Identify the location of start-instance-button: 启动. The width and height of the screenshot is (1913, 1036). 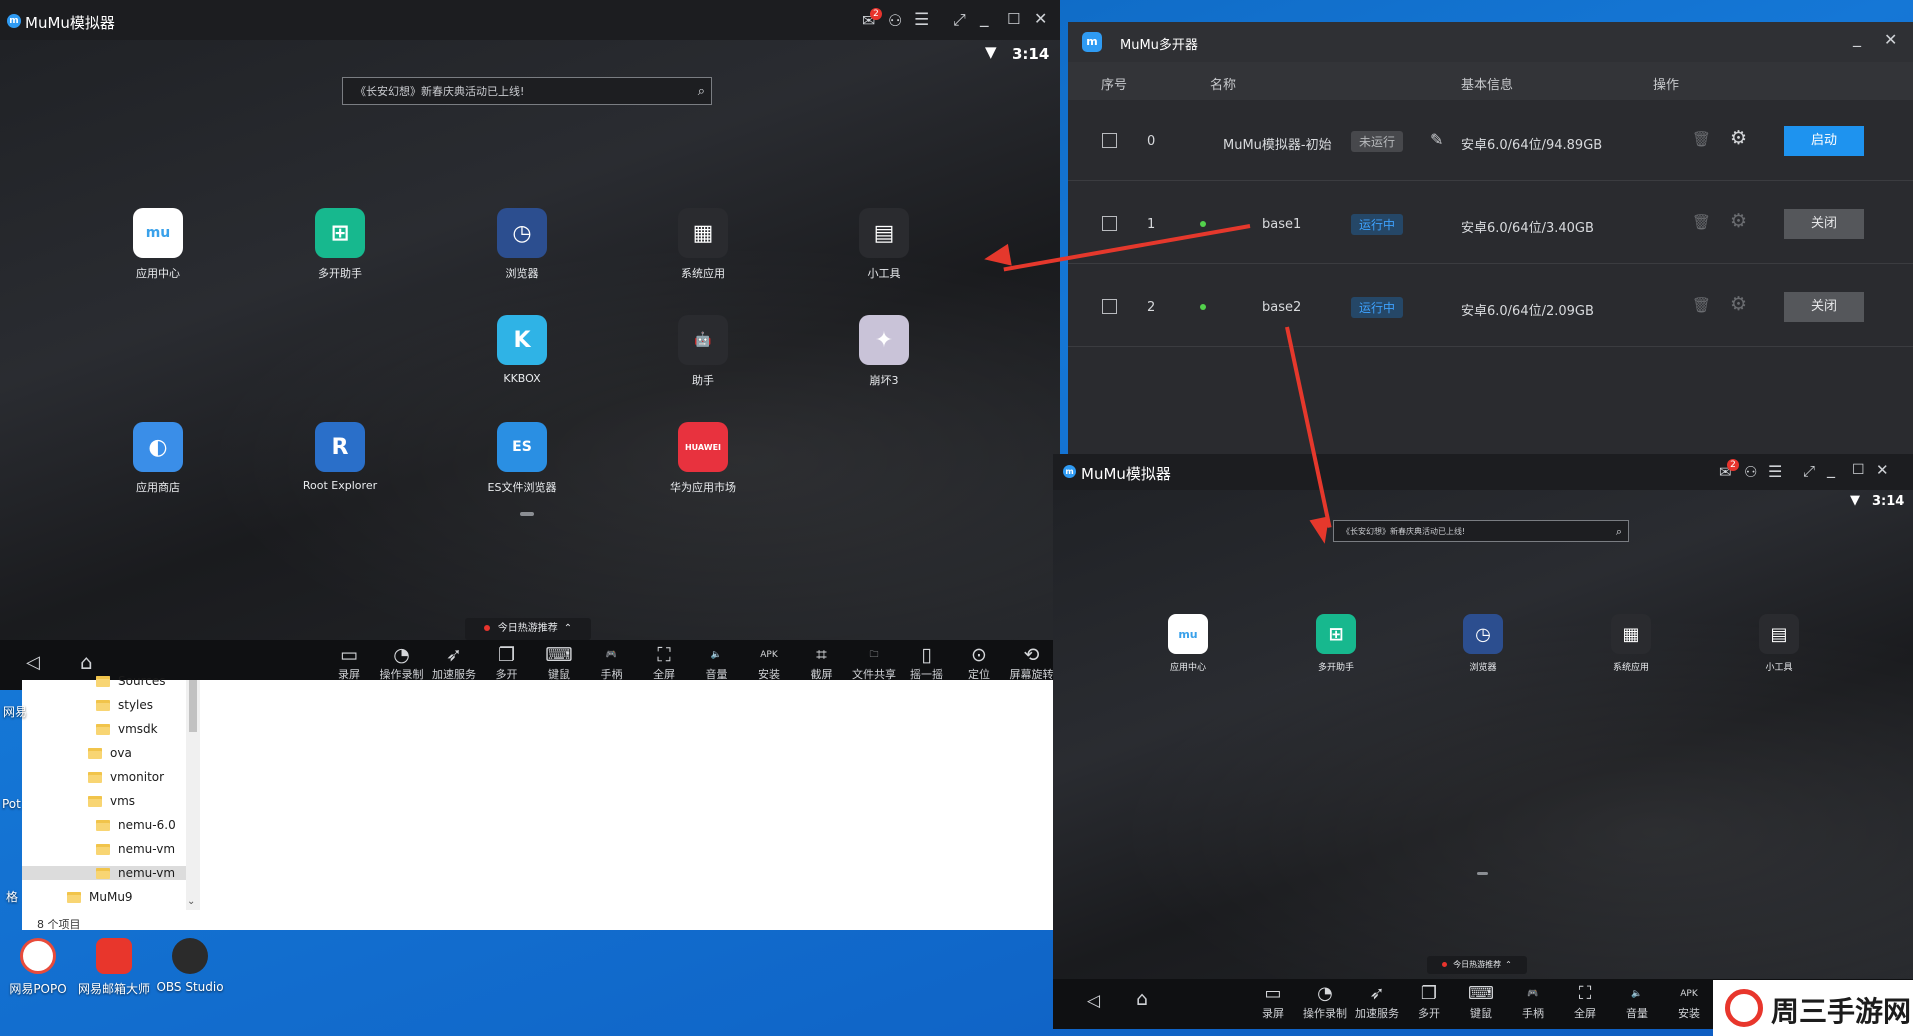
(1824, 141).